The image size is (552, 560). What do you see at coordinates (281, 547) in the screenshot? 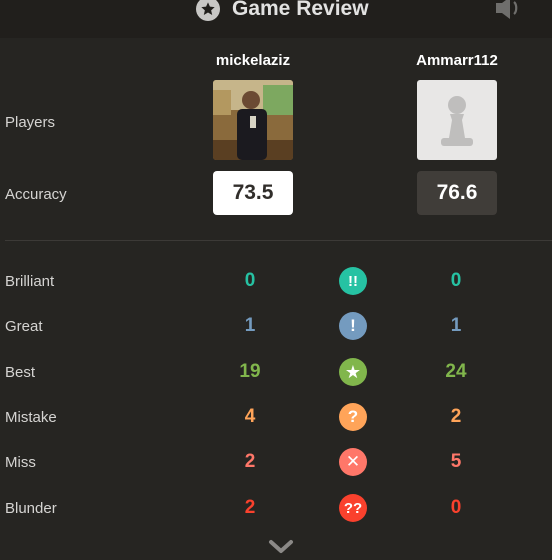
I see `chevron-down-icon` at bounding box center [281, 547].